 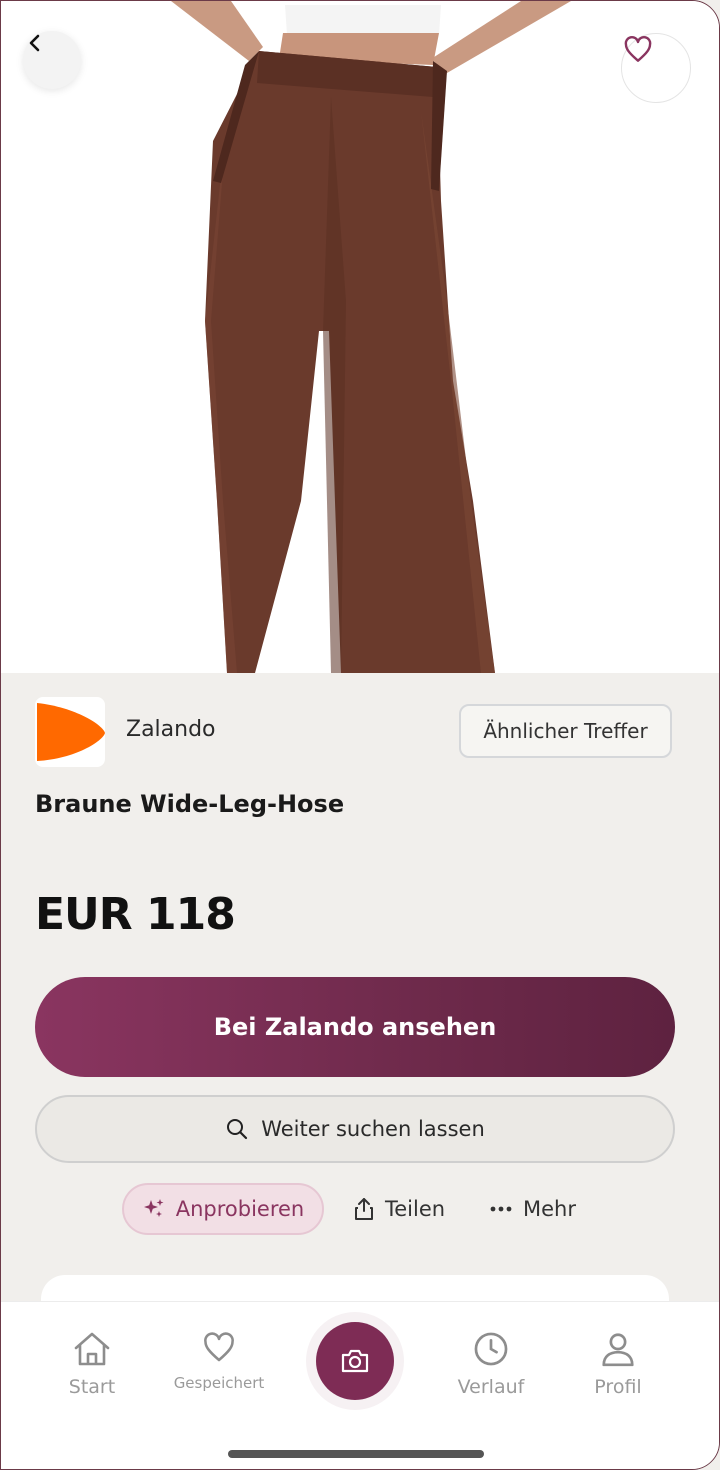 I want to click on home-icon, so click(x=92, y=1349).